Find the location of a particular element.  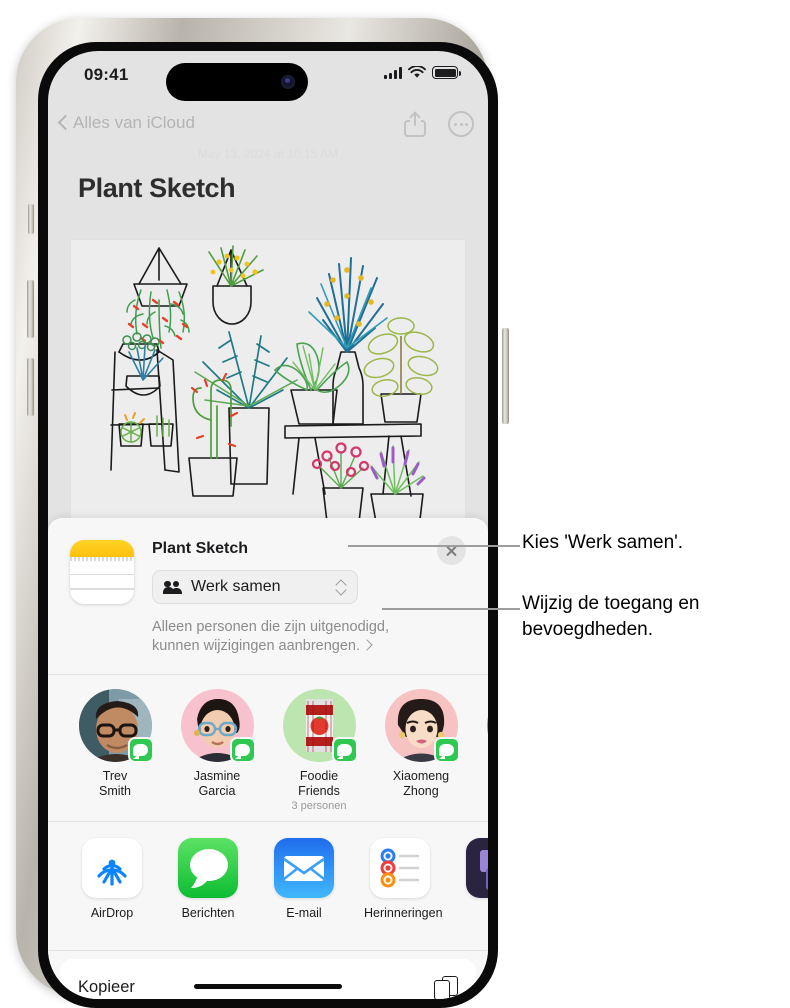

notes-app-icon is located at coordinates (102, 572).